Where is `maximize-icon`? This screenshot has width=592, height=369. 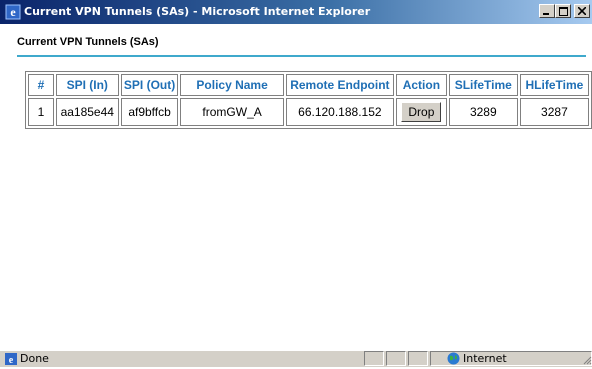
maximize-icon is located at coordinates (563, 11).